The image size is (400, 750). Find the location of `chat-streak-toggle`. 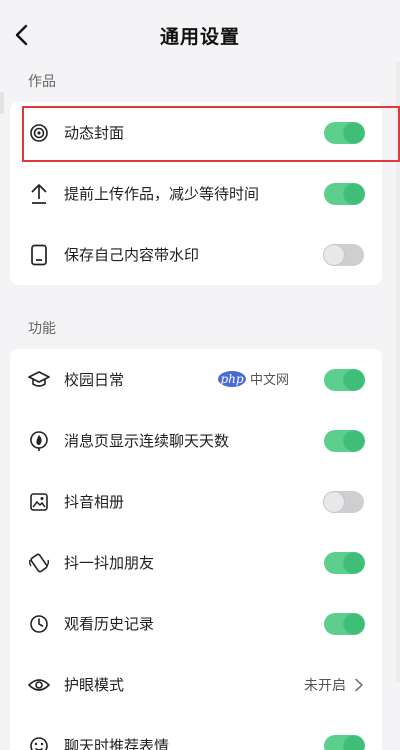

chat-streak-toggle is located at coordinates (344, 440).